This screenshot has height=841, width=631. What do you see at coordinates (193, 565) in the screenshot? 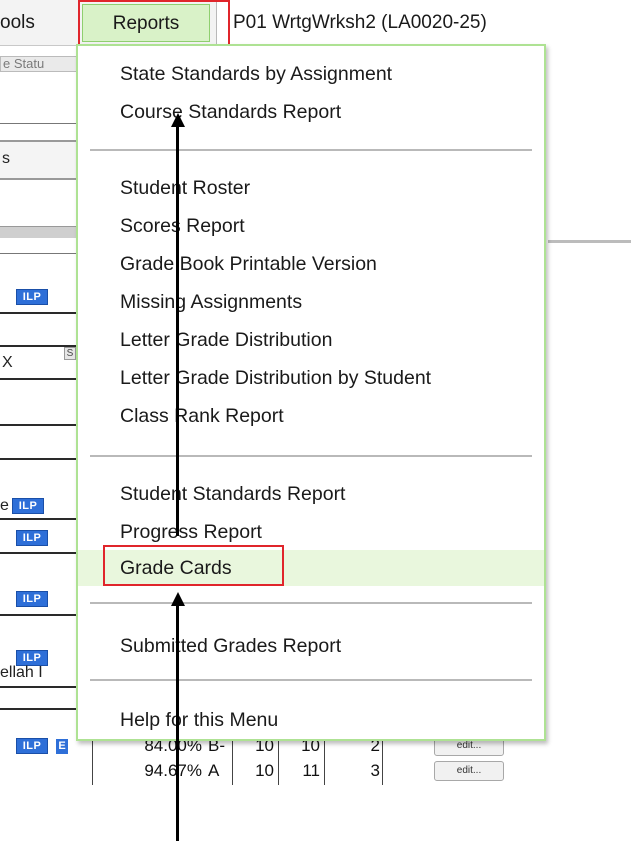
I see `grade-cards-highlight-box` at bounding box center [193, 565].